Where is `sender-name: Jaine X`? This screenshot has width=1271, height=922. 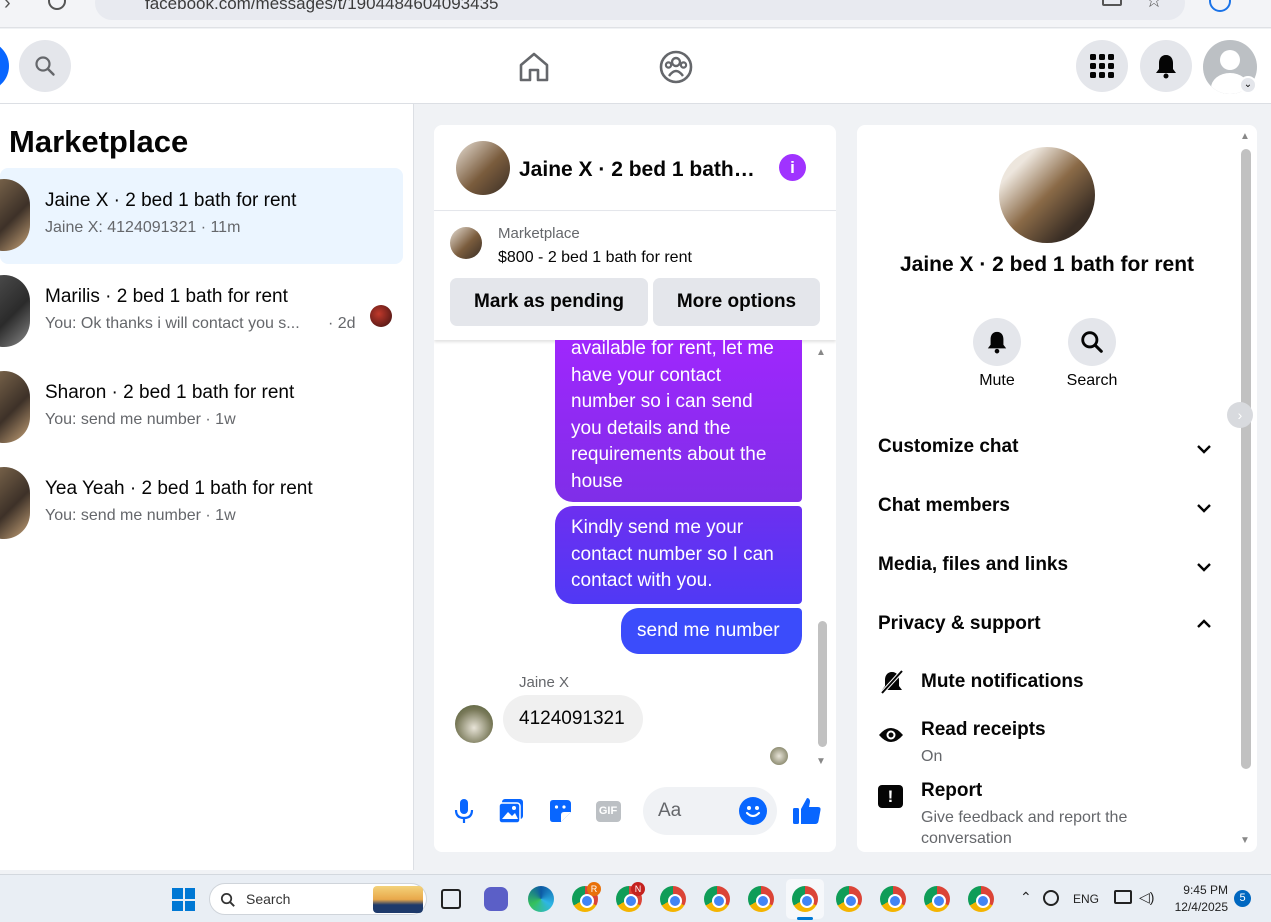 sender-name: Jaine X is located at coordinates (544, 682).